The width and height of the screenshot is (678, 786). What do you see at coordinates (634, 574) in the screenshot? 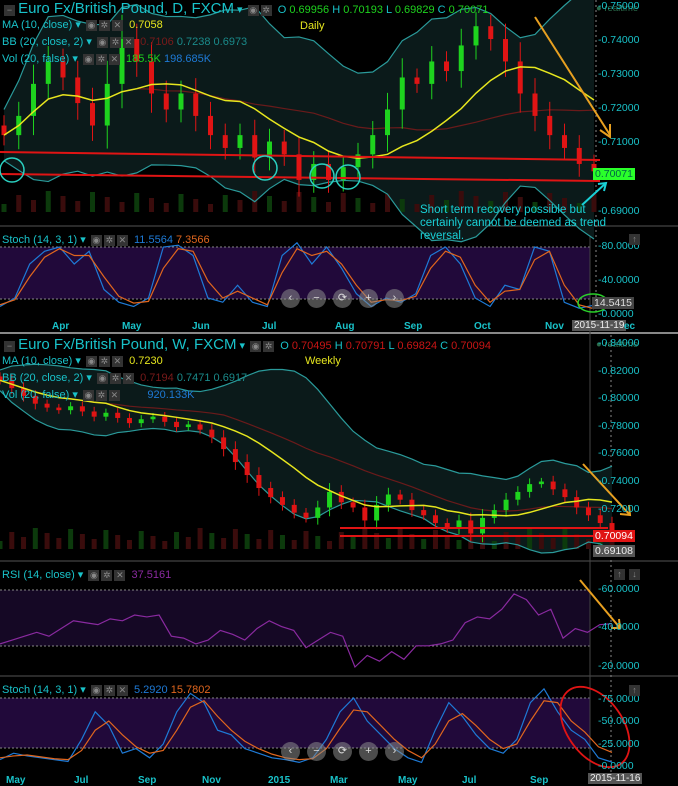
I see `move-down-icon: ↓` at bounding box center [634, 574].